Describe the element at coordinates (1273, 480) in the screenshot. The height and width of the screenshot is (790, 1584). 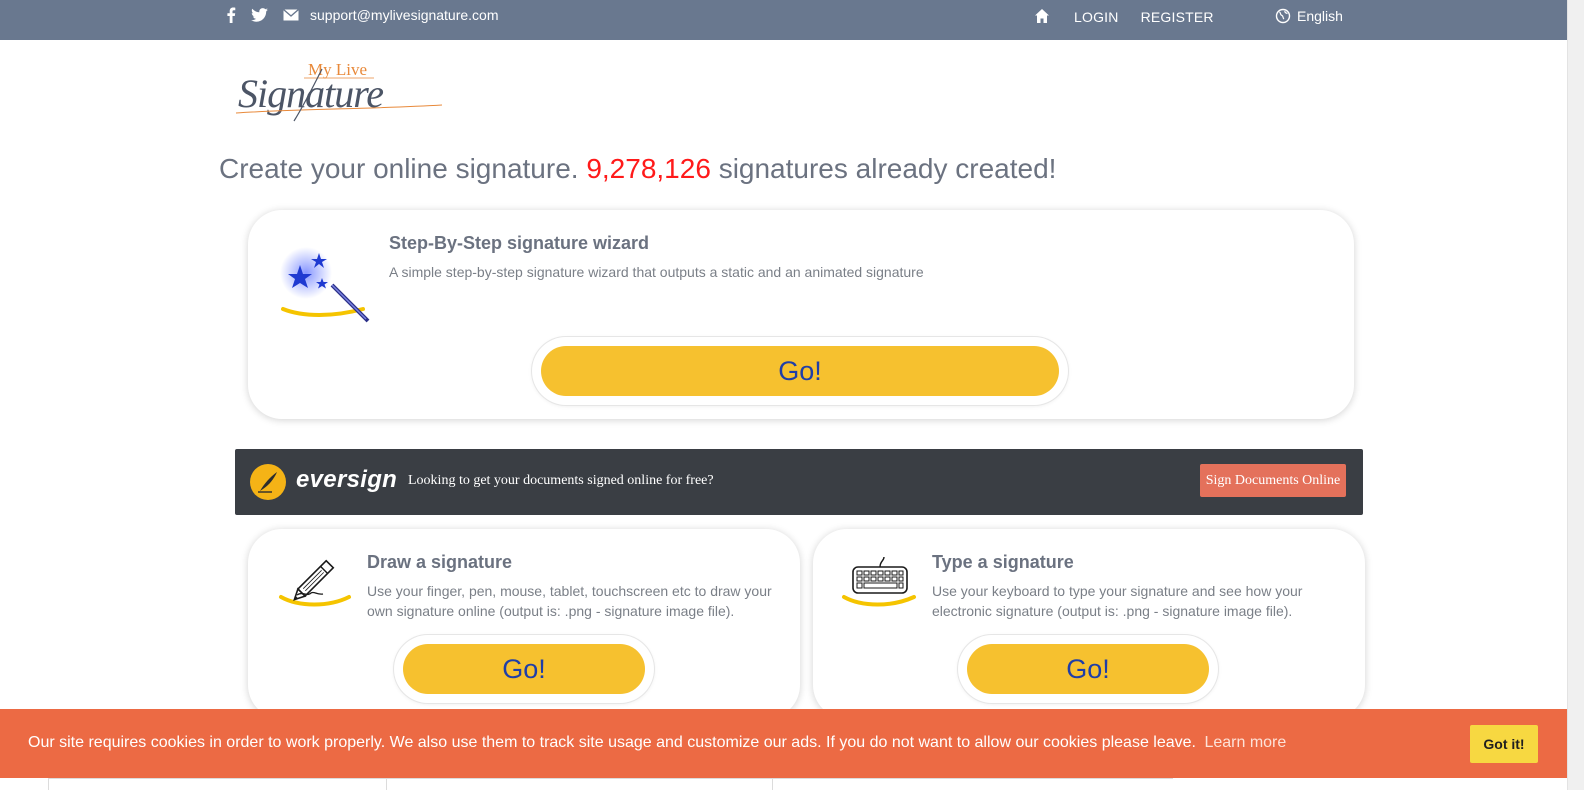
I see `sign-documents-button: Sign Documents Online` at that location.